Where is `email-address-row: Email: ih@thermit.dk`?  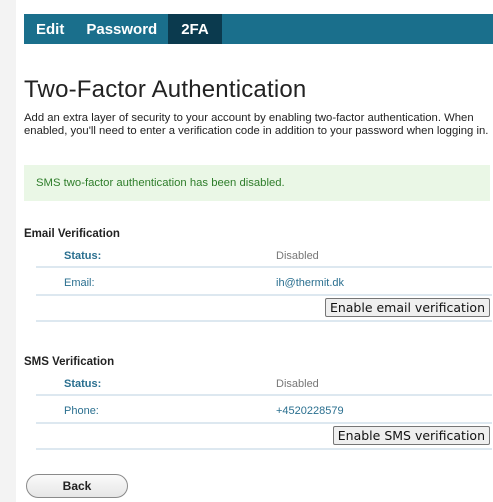 email-address-row: Email: ih@thermit.dk is located at coordinates (264, 282).